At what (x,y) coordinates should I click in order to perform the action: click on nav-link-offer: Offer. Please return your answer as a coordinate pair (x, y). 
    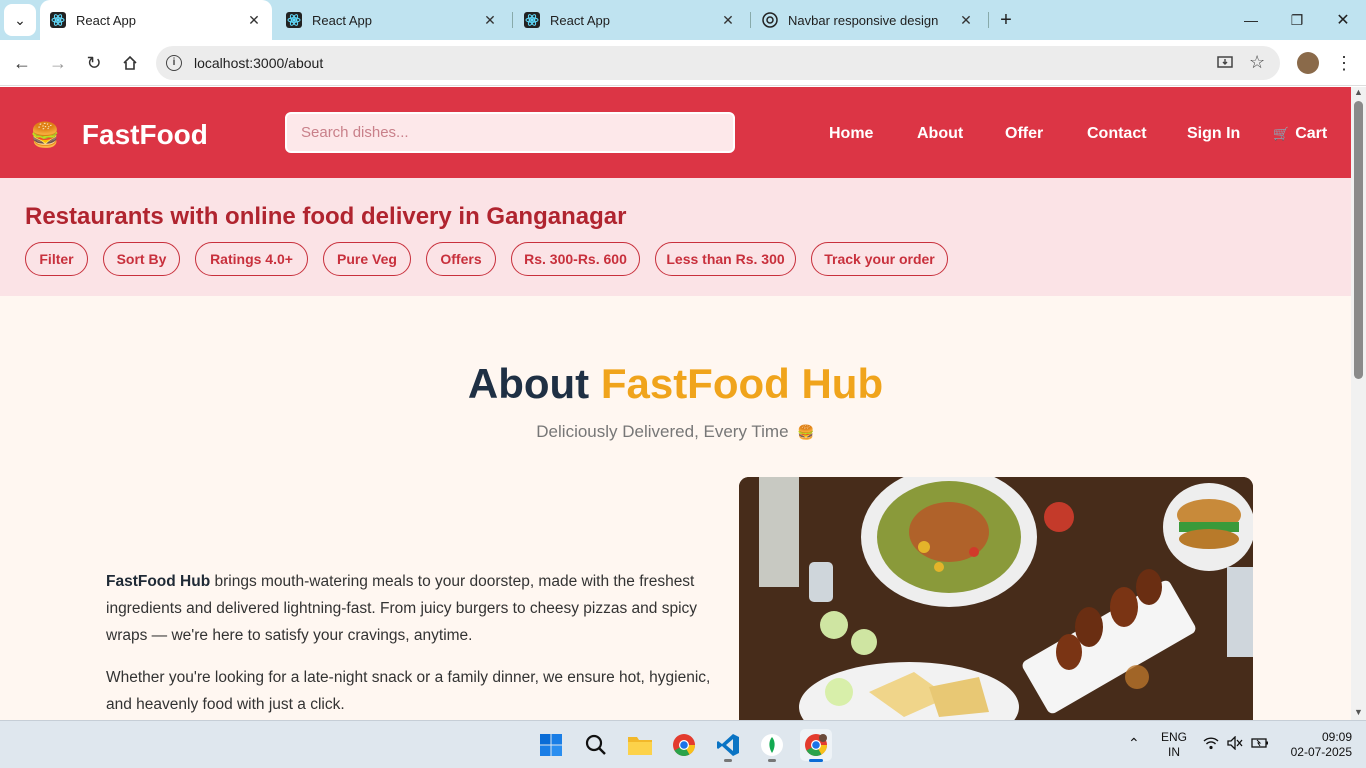
    Looking at the image, I should click on (1024, 134).